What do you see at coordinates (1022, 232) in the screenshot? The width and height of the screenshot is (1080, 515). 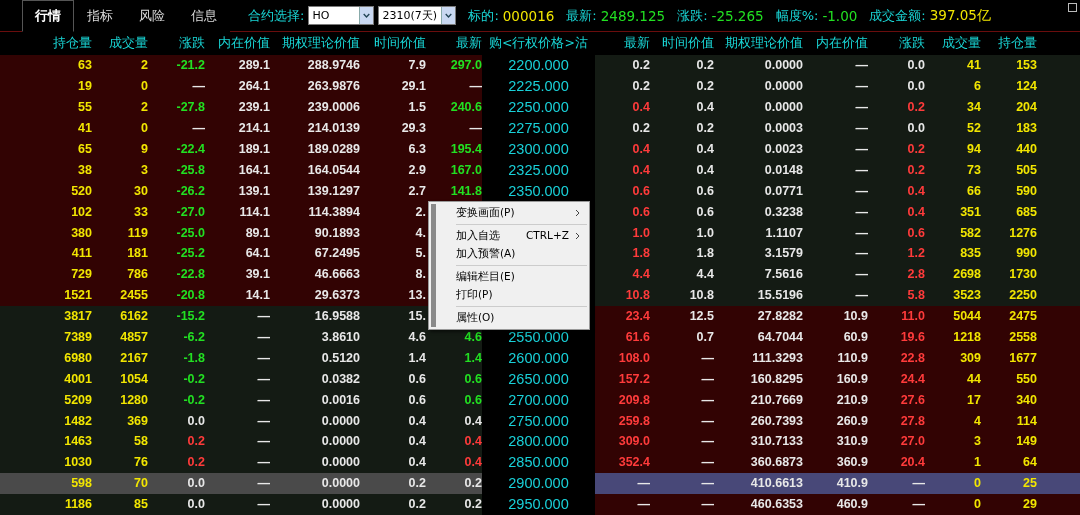 I see `table-cell-text: 1276` at bounding box center [1022, 232].